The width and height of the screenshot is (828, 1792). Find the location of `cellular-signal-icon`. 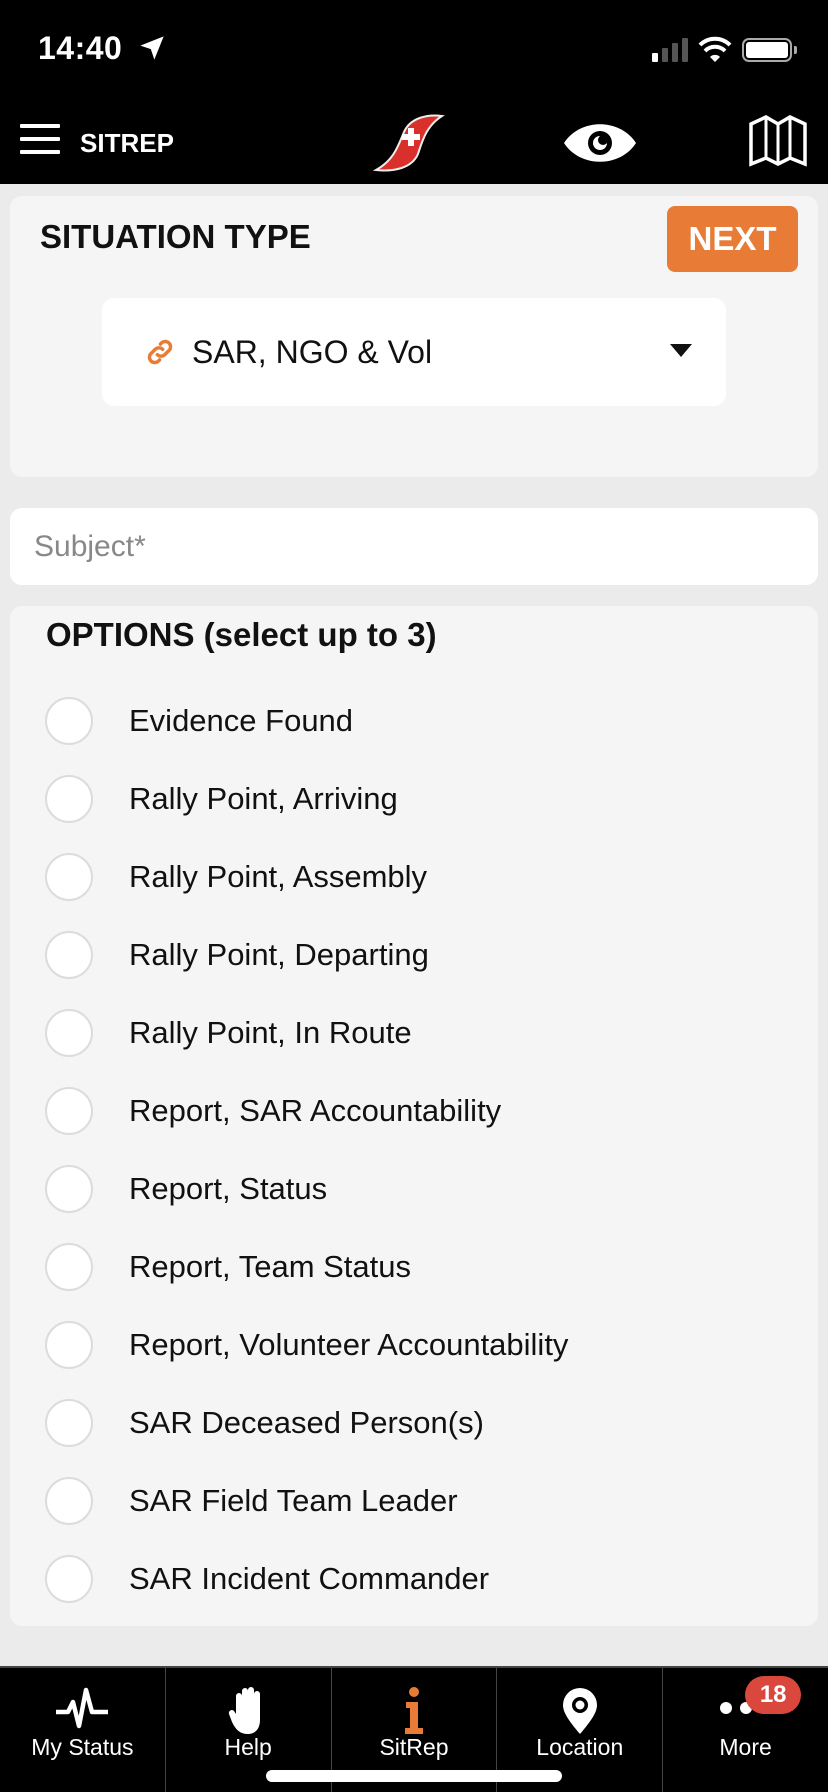

cellular-signal-icon is located at coordinates (670, 50).